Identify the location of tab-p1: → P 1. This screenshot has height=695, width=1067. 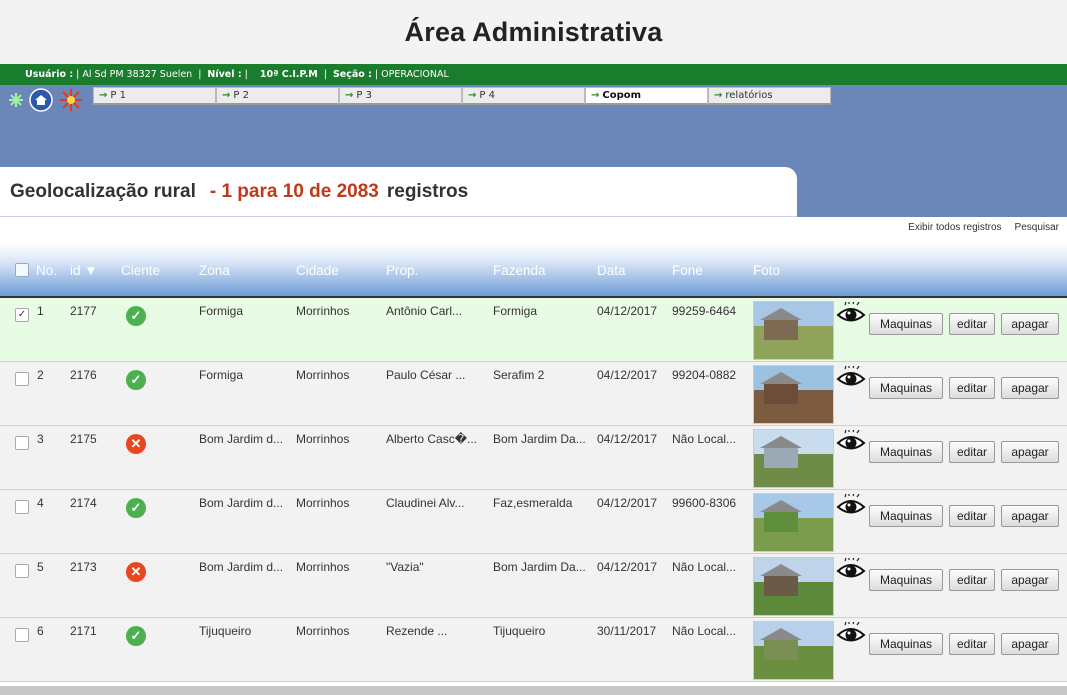
(154, 96).